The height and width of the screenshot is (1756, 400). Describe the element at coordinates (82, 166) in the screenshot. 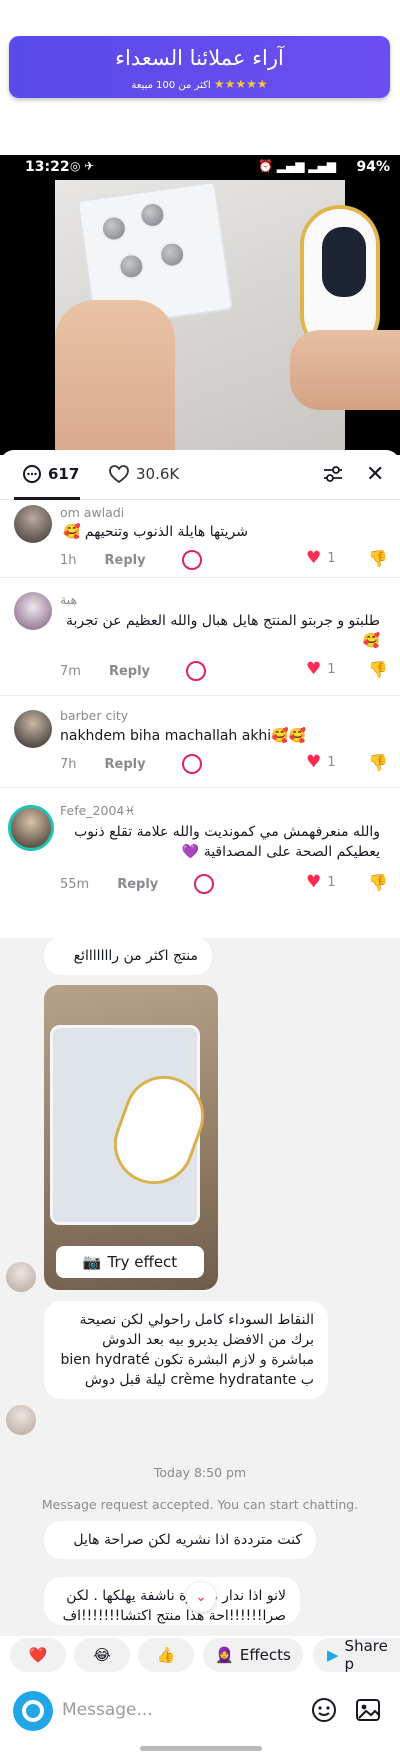

I see `notification-icons: ◎ ✈` at that location.